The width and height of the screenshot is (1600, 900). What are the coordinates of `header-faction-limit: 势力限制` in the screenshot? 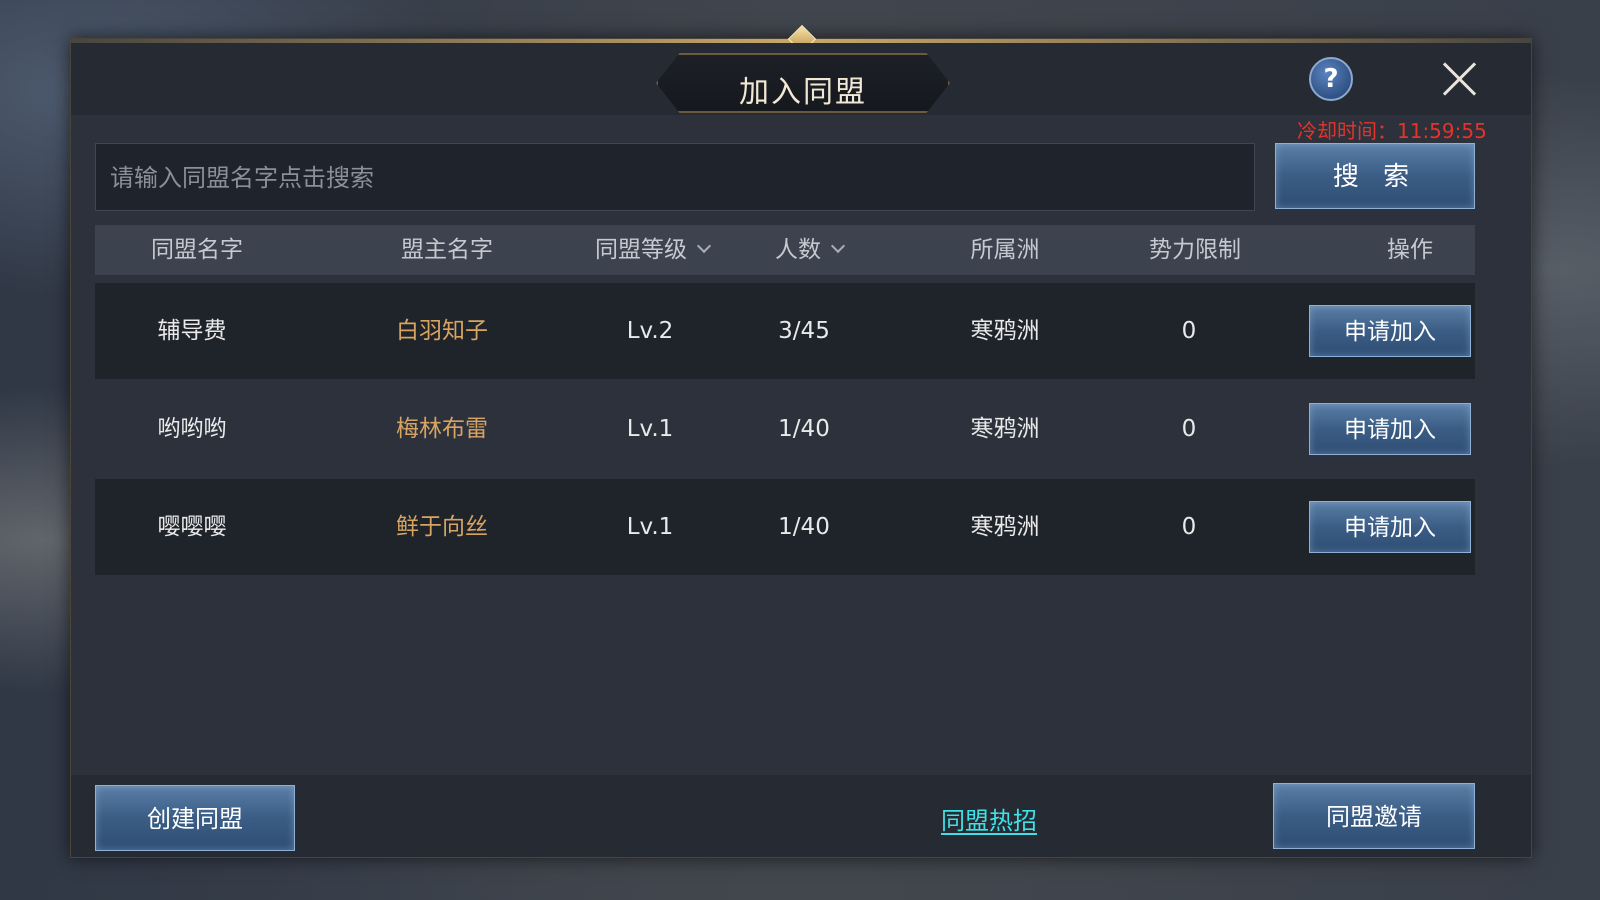 It's located at (1195, 250).